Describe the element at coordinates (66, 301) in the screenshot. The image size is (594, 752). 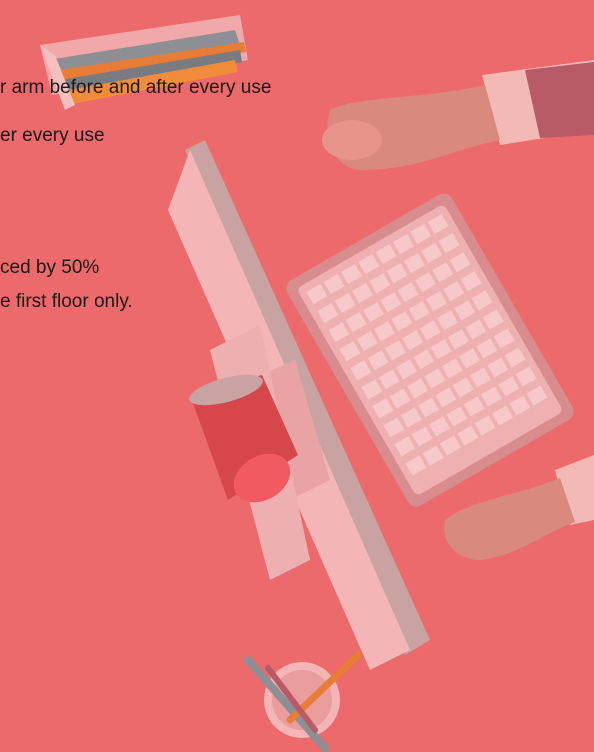
I see `text-line-4: e first floor only.` at that location.